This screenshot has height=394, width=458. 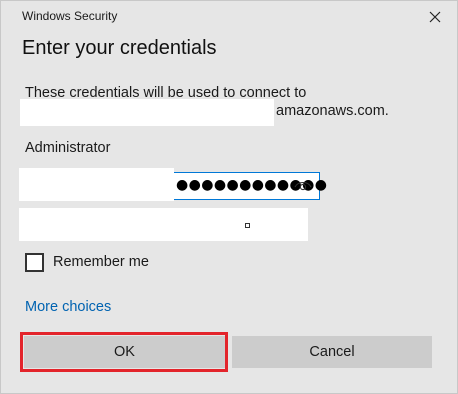 What do you see at coordinates (70, 16) in the screenshot?
I see `window-title: Windows Security` at bounding box center [70, 16].